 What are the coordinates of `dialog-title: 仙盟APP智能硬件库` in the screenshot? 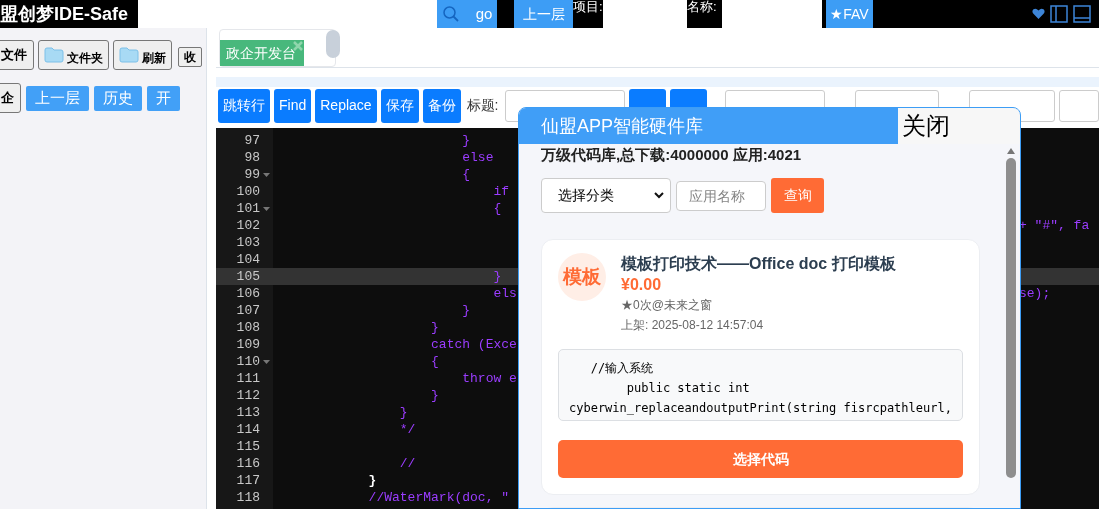 It's located at (622, 126).